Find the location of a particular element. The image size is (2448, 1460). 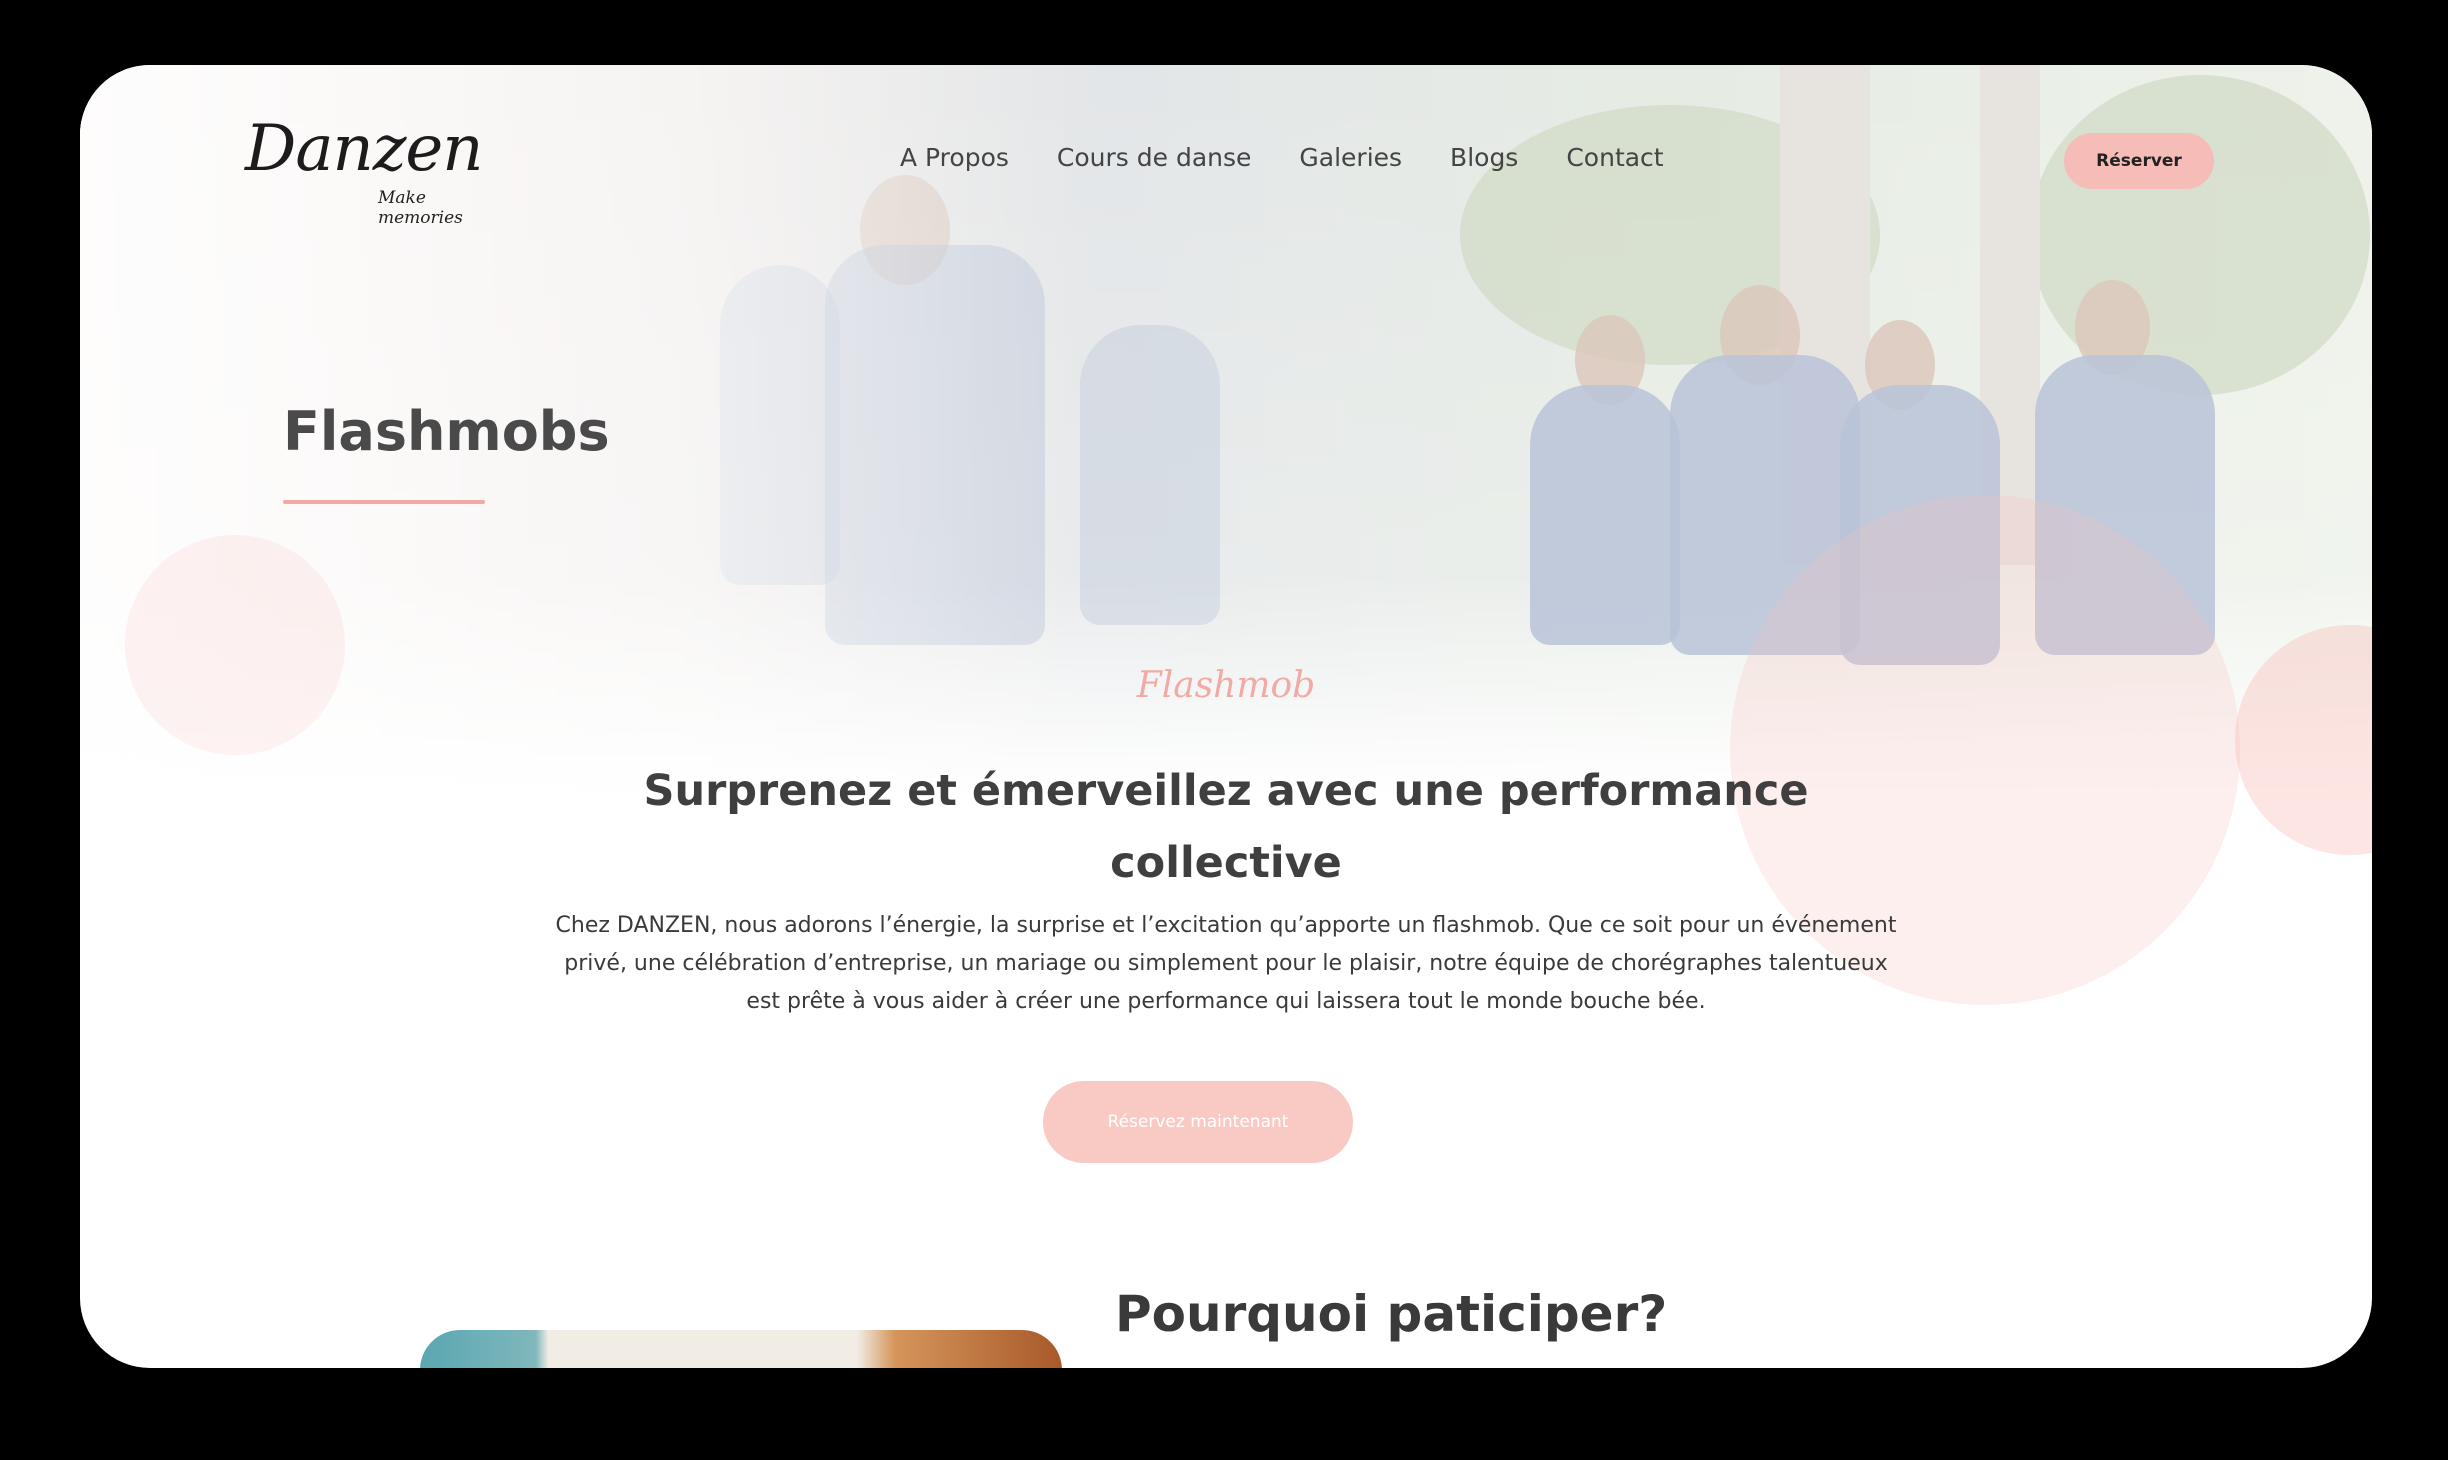

reserve-button: Réserver is located at coordinates (2139, 161).